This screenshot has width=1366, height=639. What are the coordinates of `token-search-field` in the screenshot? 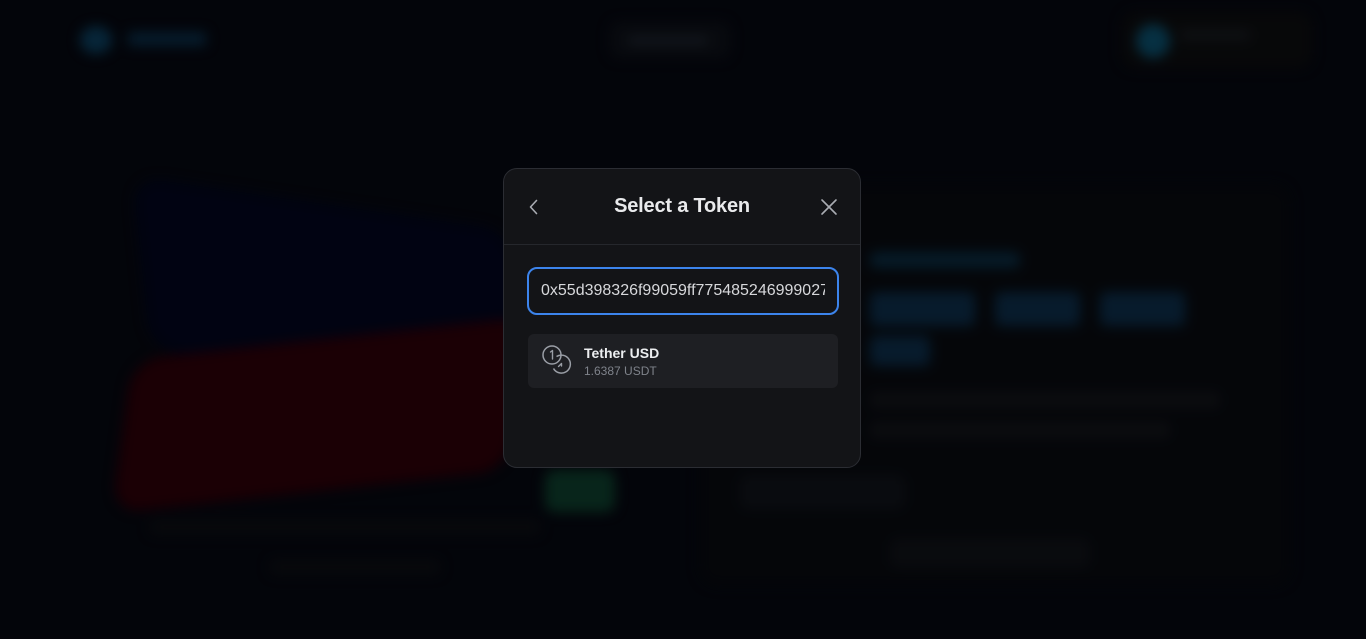 It's located at (683, 291).